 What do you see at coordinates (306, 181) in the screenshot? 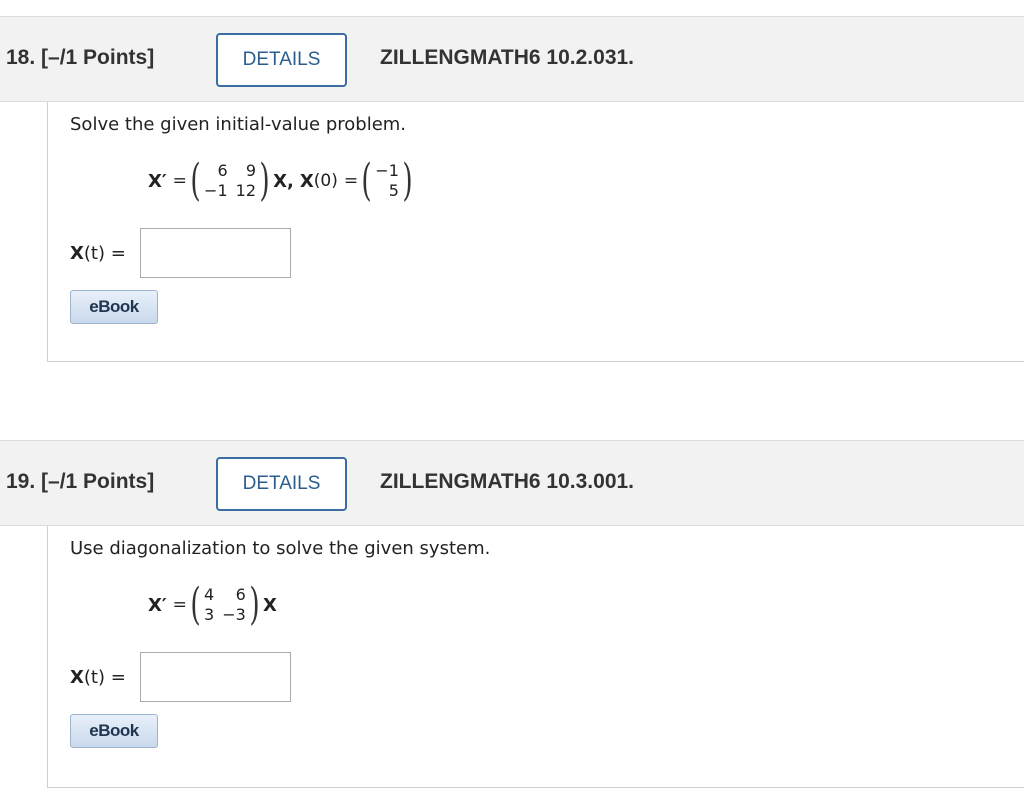
I see `ic-x: X` at bounding box center [306, 181].